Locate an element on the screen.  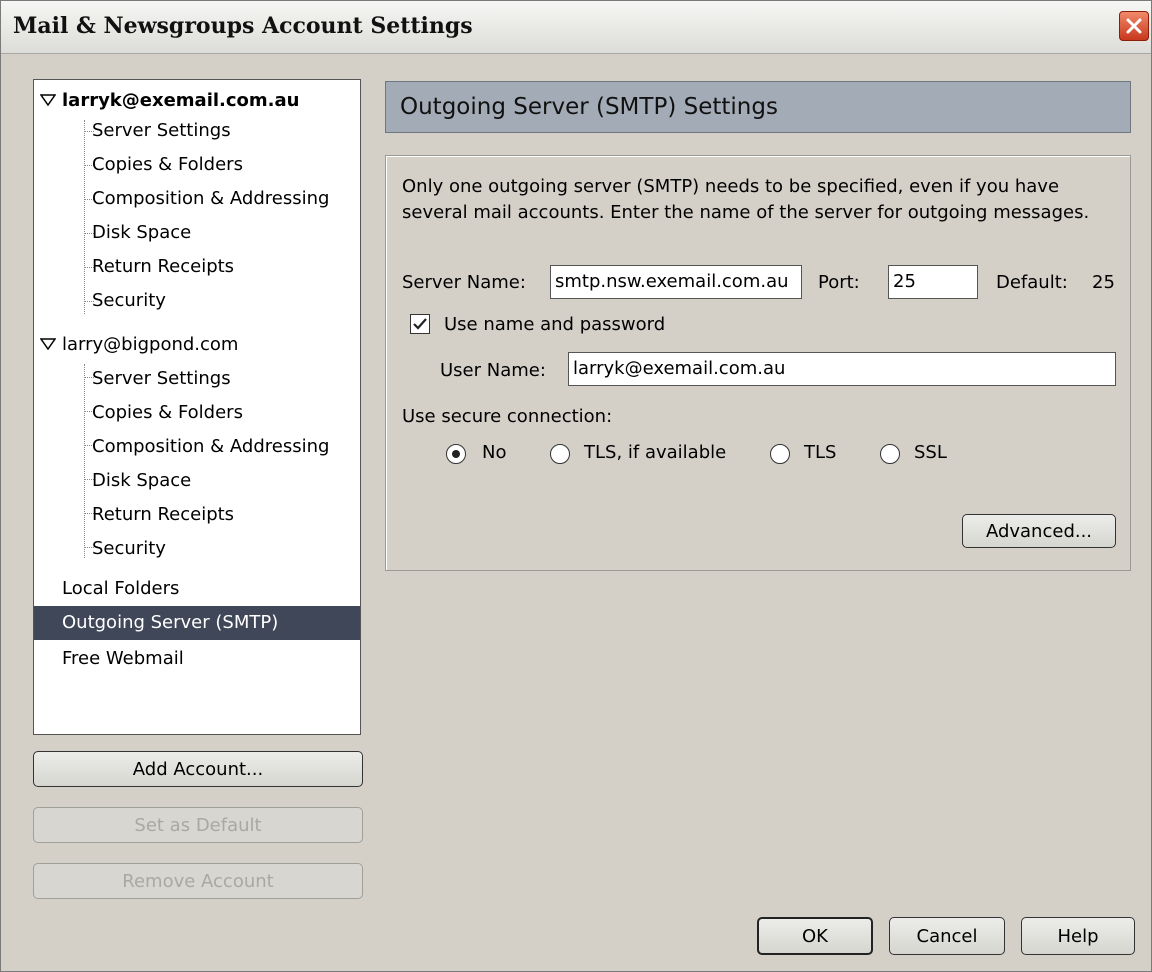
secure-no-label: No is located at coordinates (494, 452).